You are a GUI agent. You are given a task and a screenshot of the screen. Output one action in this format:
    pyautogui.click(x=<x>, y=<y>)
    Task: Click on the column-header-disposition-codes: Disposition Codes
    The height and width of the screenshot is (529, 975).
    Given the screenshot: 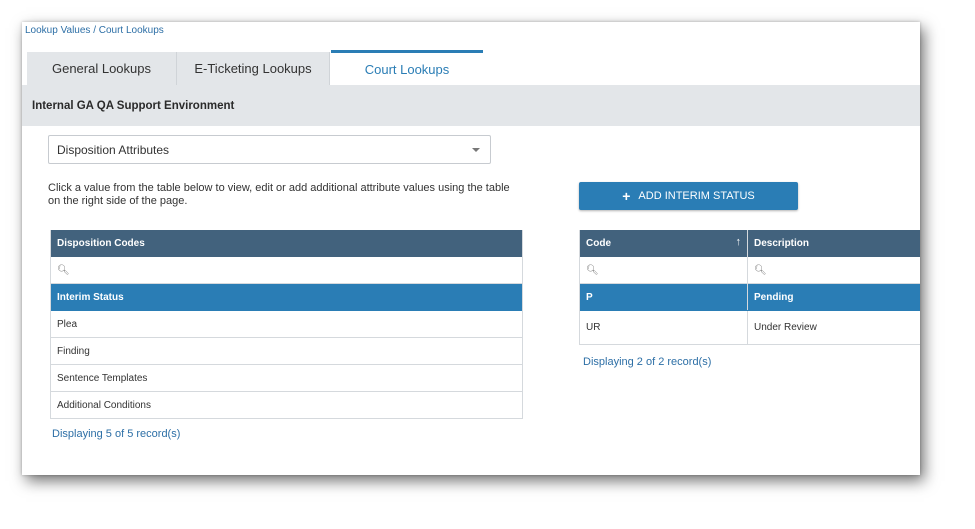 What is the action you would take?
    pyautogui.click(x=101, y=243)
    